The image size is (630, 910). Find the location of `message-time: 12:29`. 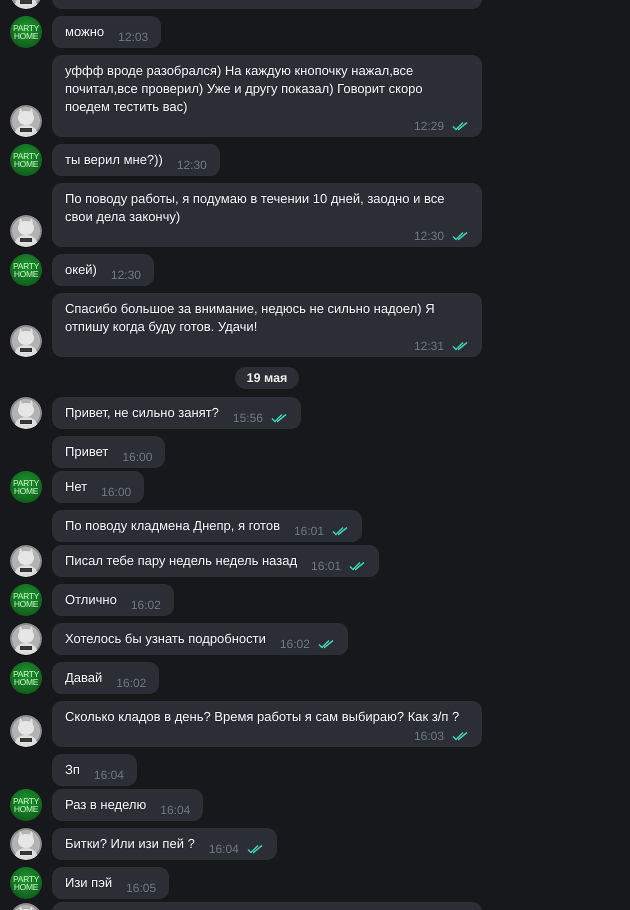

message-time: 12:29 is located at coordinates (429, 126).